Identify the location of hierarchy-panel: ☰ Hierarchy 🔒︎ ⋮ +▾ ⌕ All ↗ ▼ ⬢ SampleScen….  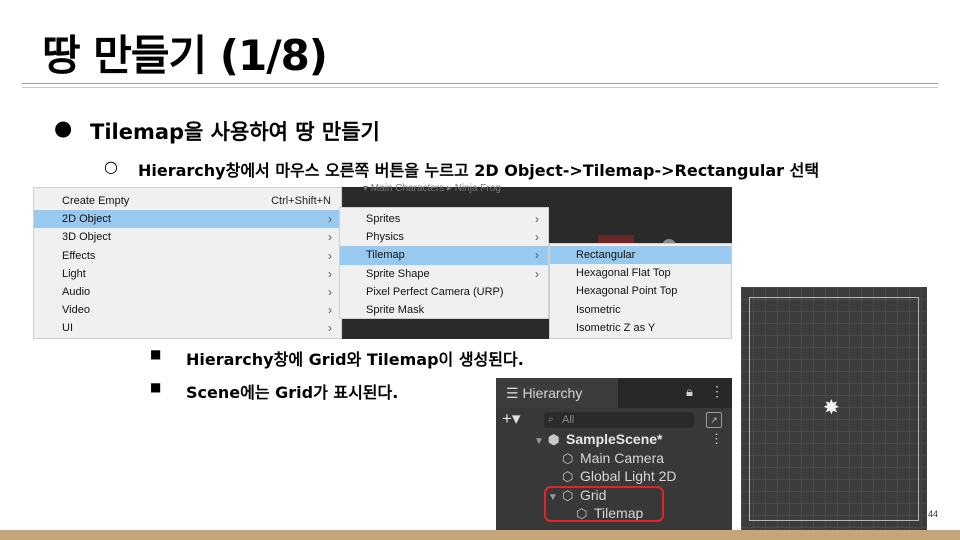
(614, 454).